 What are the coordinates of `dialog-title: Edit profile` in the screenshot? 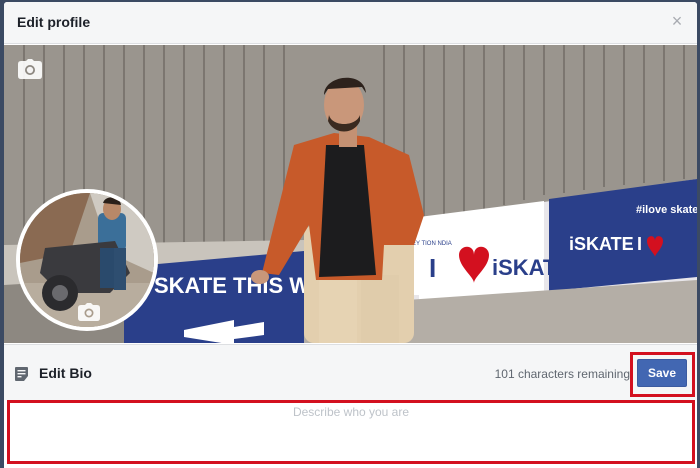 It's located at (54, 22).